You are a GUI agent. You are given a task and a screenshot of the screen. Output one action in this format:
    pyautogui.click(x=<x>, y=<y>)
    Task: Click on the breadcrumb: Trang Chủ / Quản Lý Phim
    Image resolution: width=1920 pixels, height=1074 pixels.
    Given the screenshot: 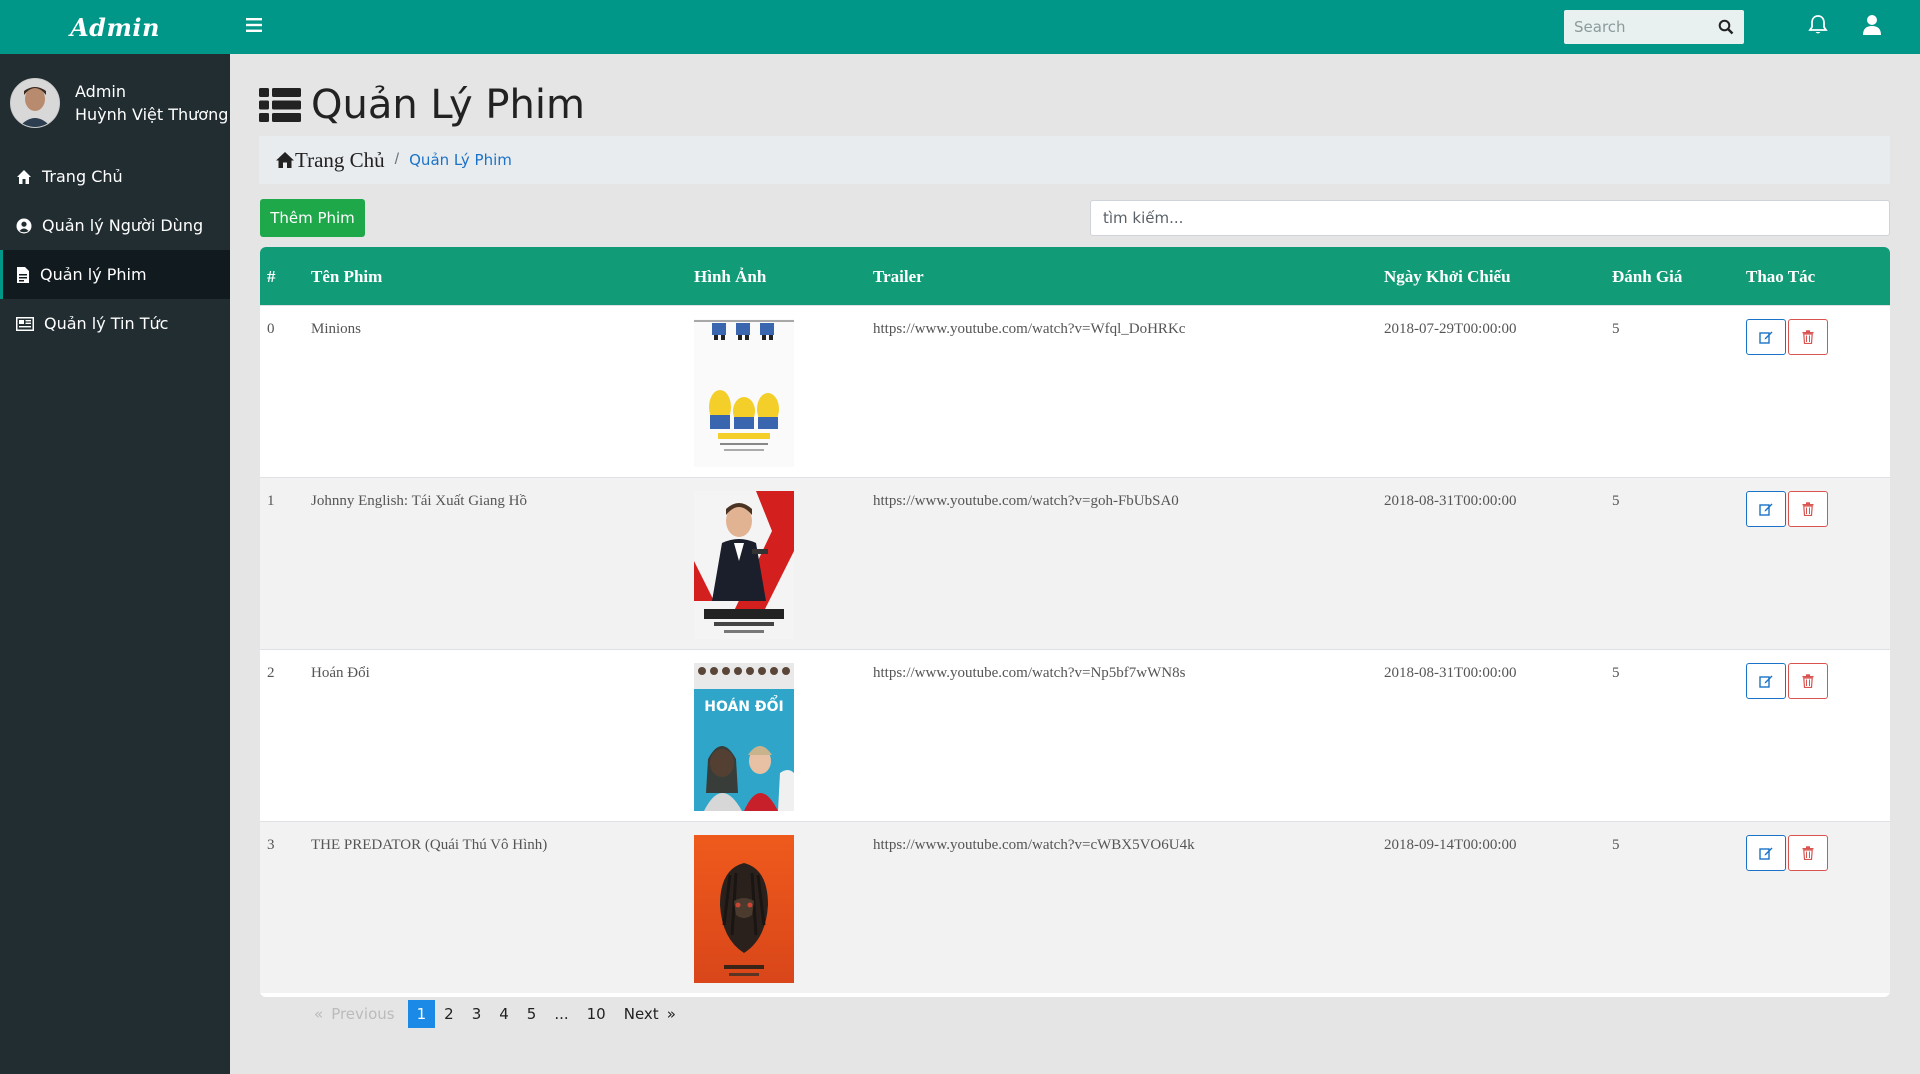 What is the action you would take?
    pyautogui.click(x=1074, y=160)
    